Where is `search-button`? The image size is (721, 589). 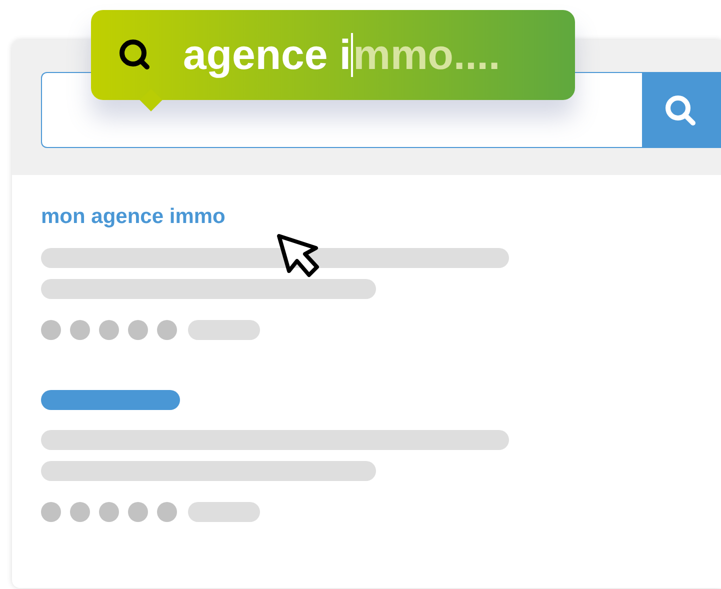 search-button is located at coordinates (681, 110).